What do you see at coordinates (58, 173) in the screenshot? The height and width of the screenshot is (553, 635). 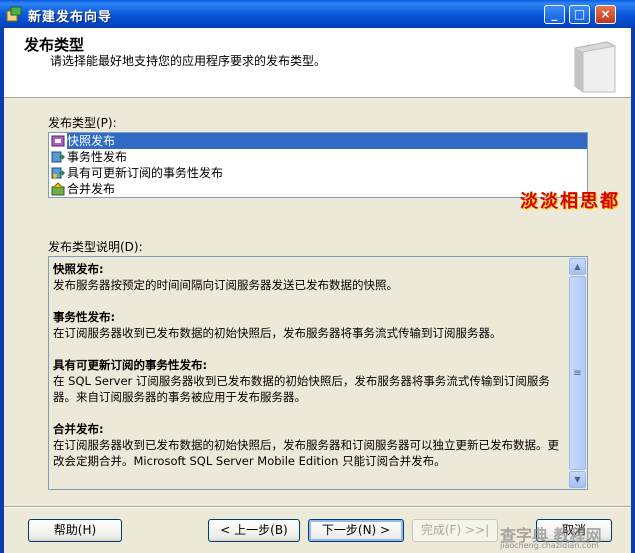 I see `updatable-transactional-icon` at bounding box center [58, 173].